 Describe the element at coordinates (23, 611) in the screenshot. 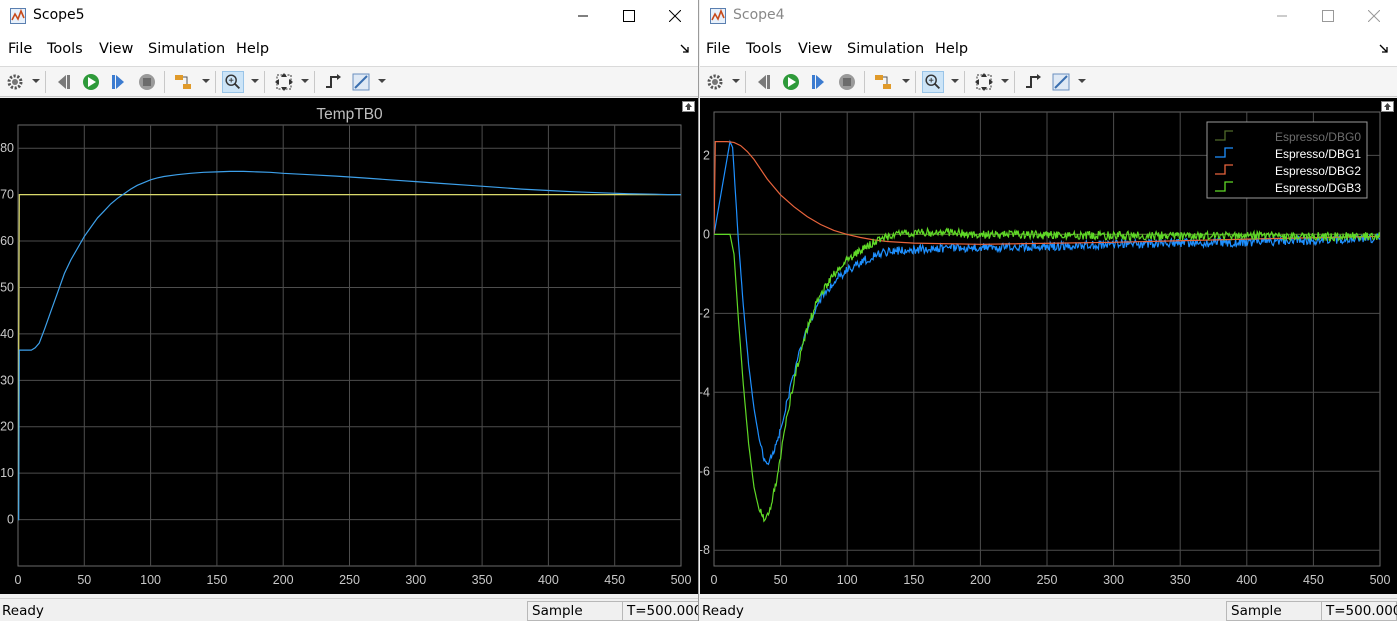

I see `status-ready: Ready` at that location.